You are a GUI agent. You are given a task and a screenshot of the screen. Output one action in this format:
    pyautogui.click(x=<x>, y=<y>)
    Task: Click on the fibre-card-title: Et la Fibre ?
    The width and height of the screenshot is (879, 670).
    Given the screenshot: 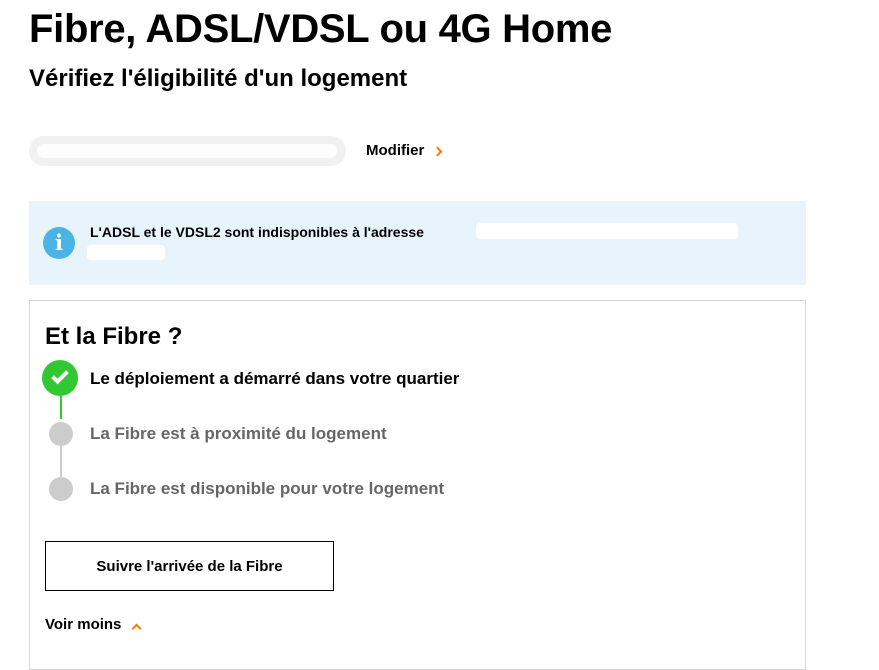 What is the action you would take?
    pyautogui.click(x=114, y=336)
    